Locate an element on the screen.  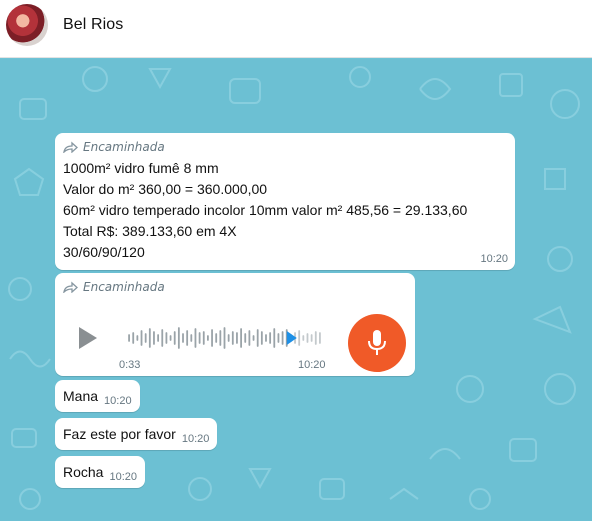
chat-header: Bel Rios is located at coordinates (296, 29).